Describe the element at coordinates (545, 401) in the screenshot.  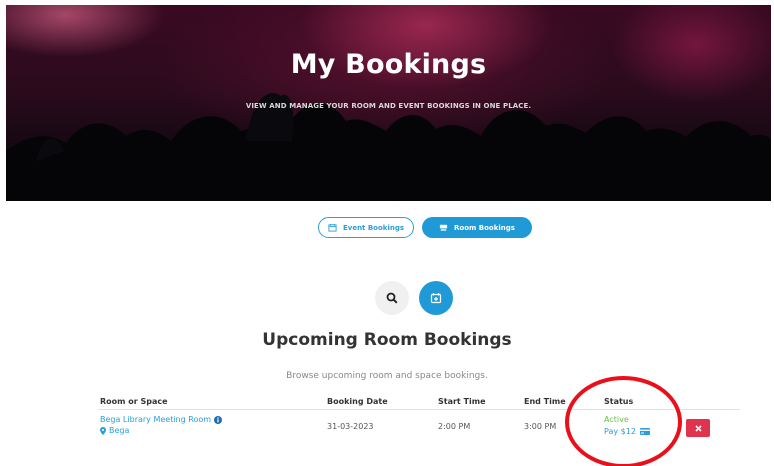
I see `header-end: End Time` at that location.